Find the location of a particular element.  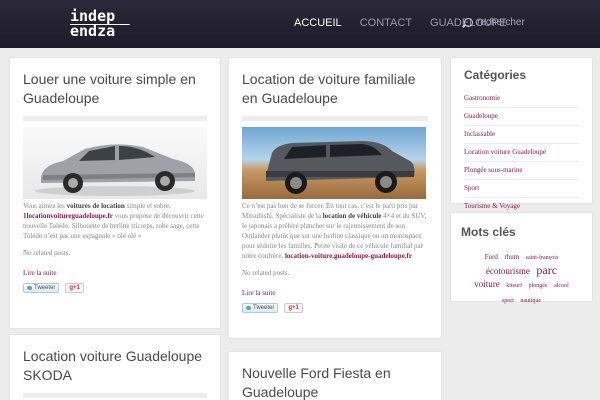

post-title: Location voiture Guadeloupe SKODA is located at coordinates (115, 366).